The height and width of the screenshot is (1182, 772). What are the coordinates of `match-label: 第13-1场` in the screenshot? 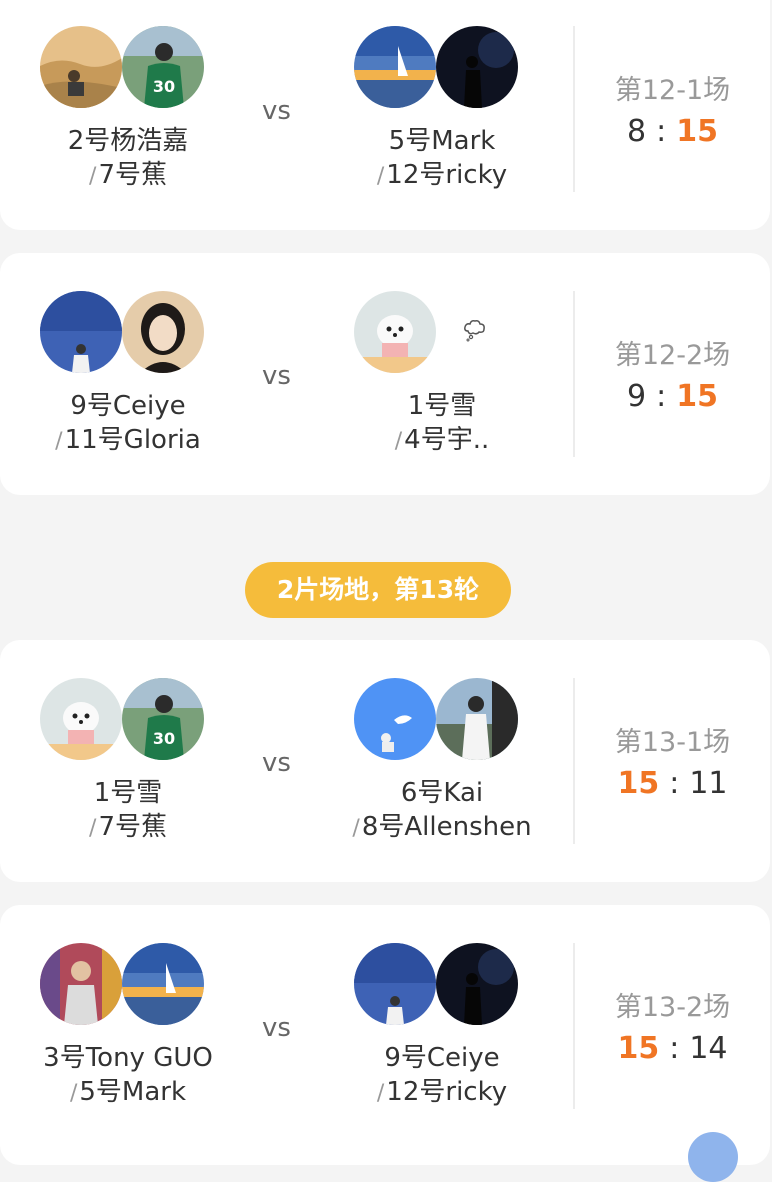 It's located at (672, 742).